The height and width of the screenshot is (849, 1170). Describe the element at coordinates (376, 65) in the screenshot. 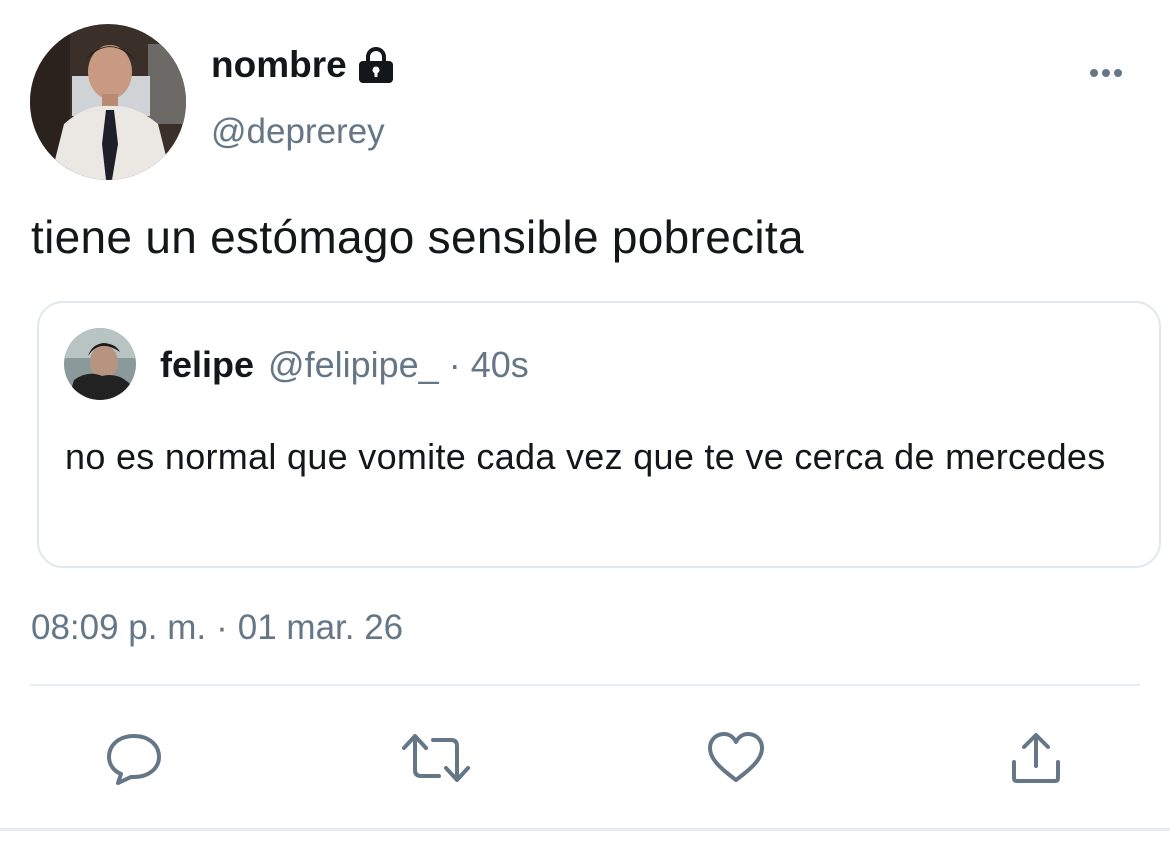

I see `lock-icon` at that location.